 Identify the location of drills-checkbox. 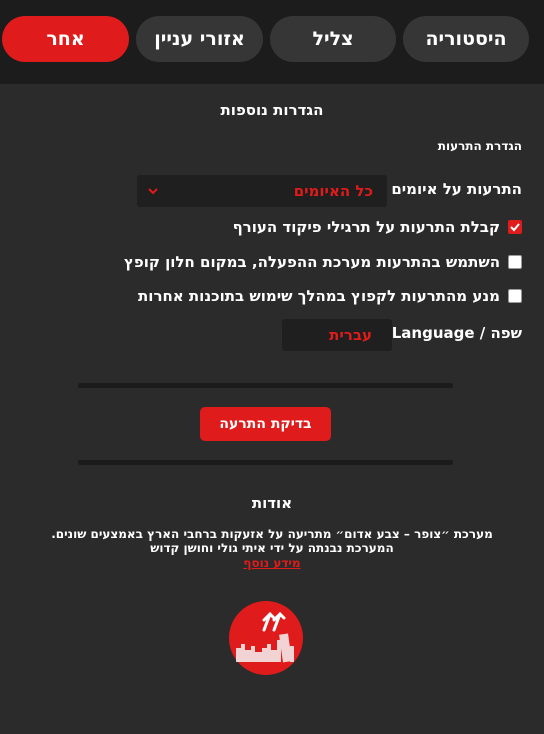
(515, 227).